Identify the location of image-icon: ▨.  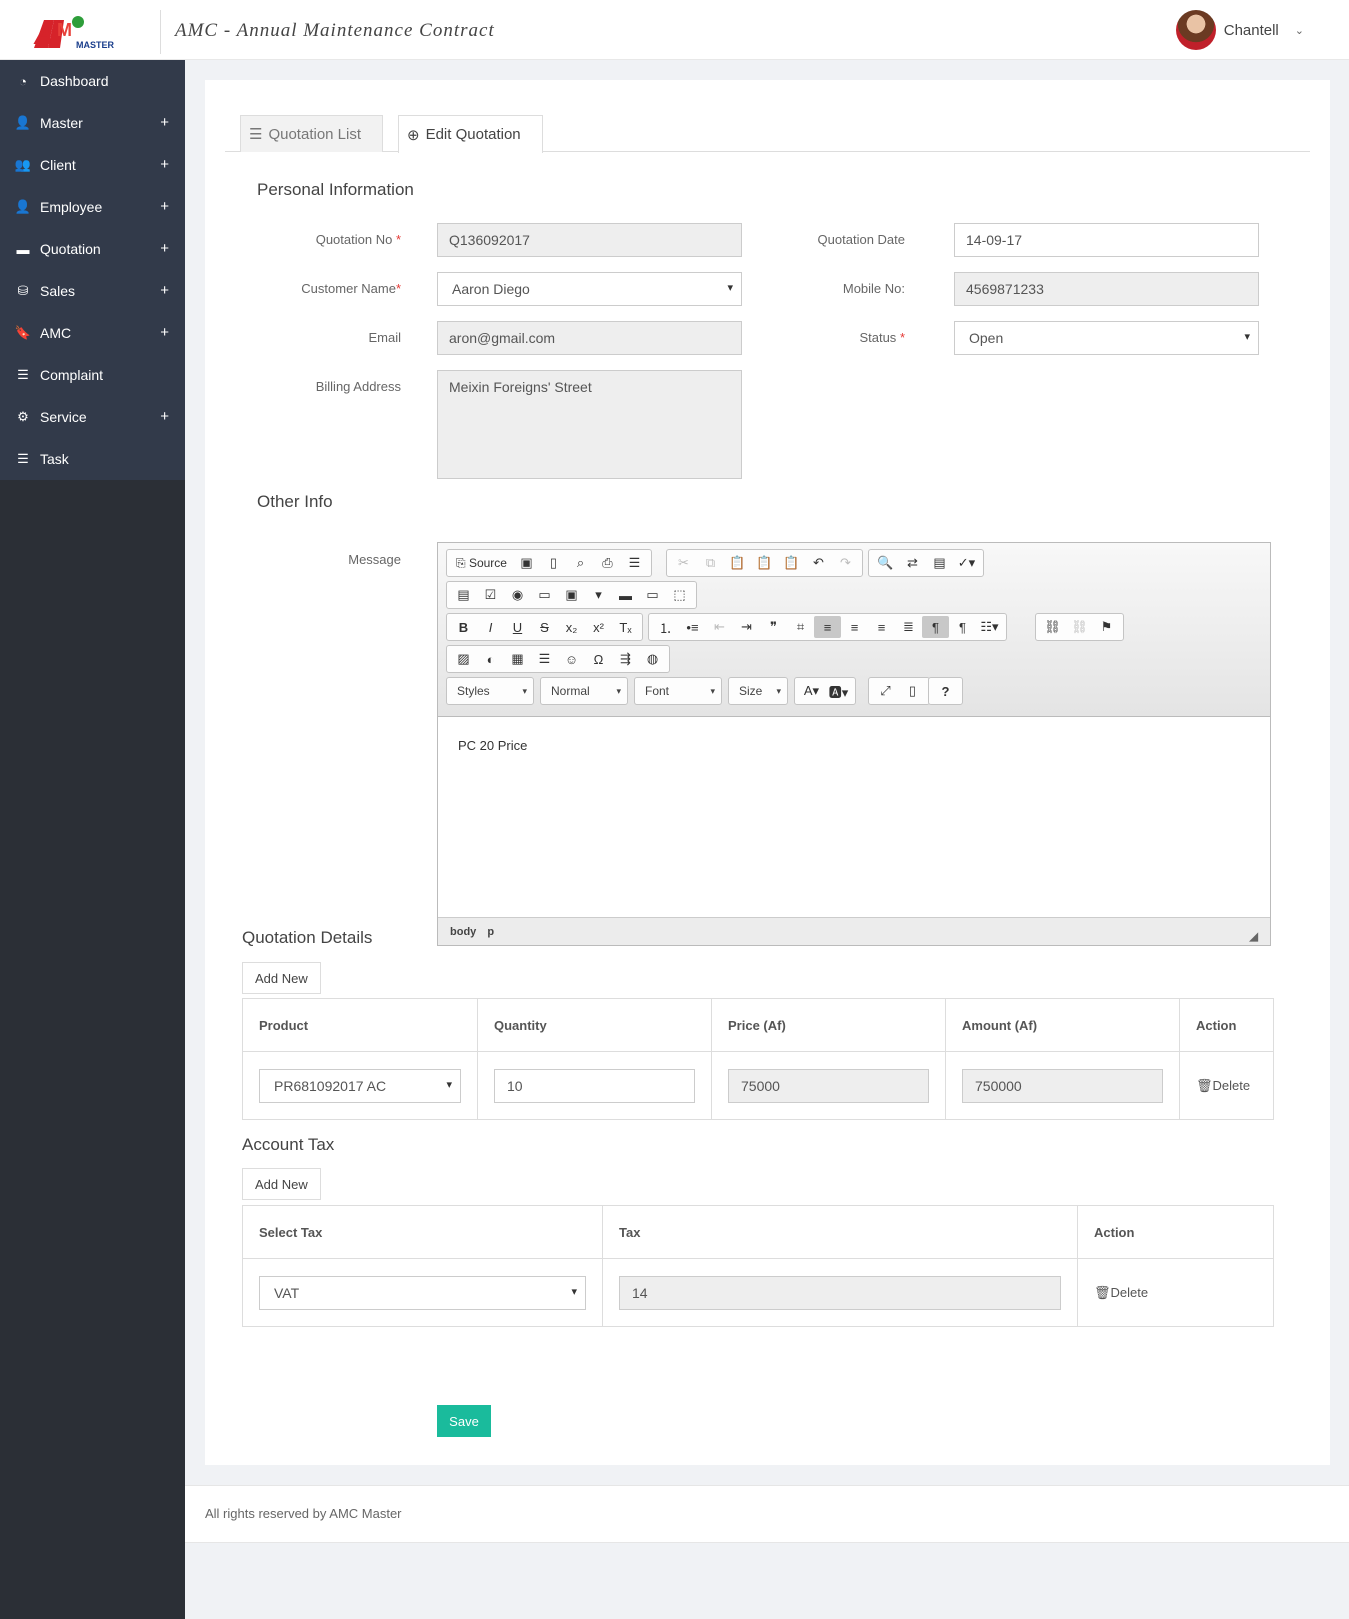
(463, 659).